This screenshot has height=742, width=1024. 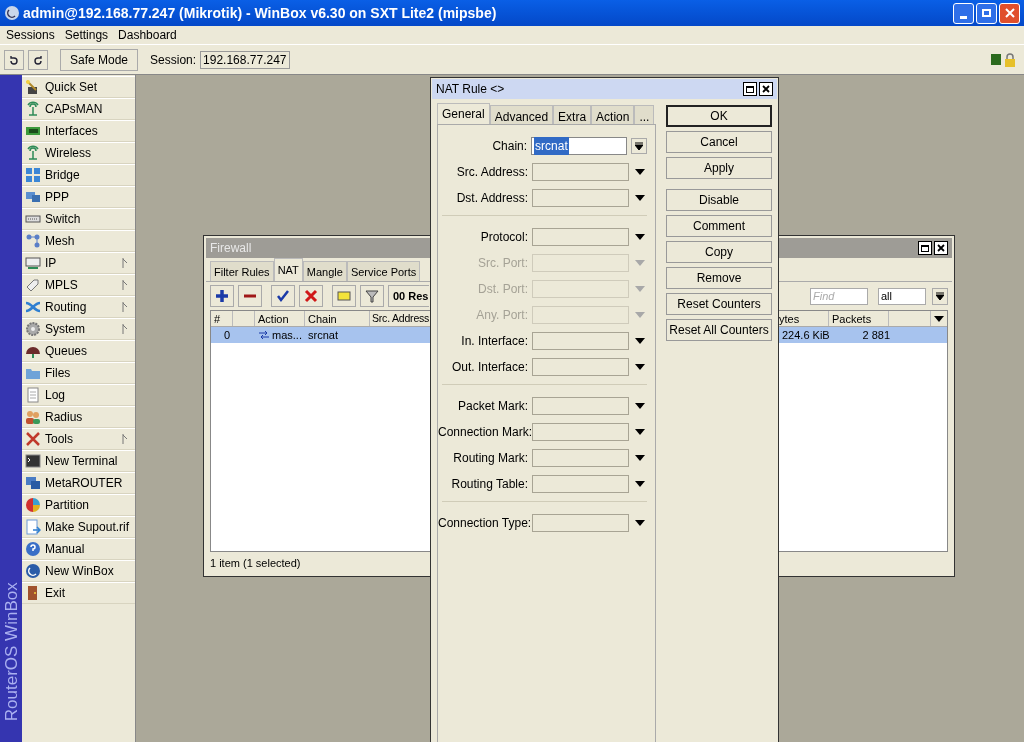 What do you see at coordinates (503, 289) in the screenshot?
I see `field-label: Dst. Port:` at bounding box center [503, 289].